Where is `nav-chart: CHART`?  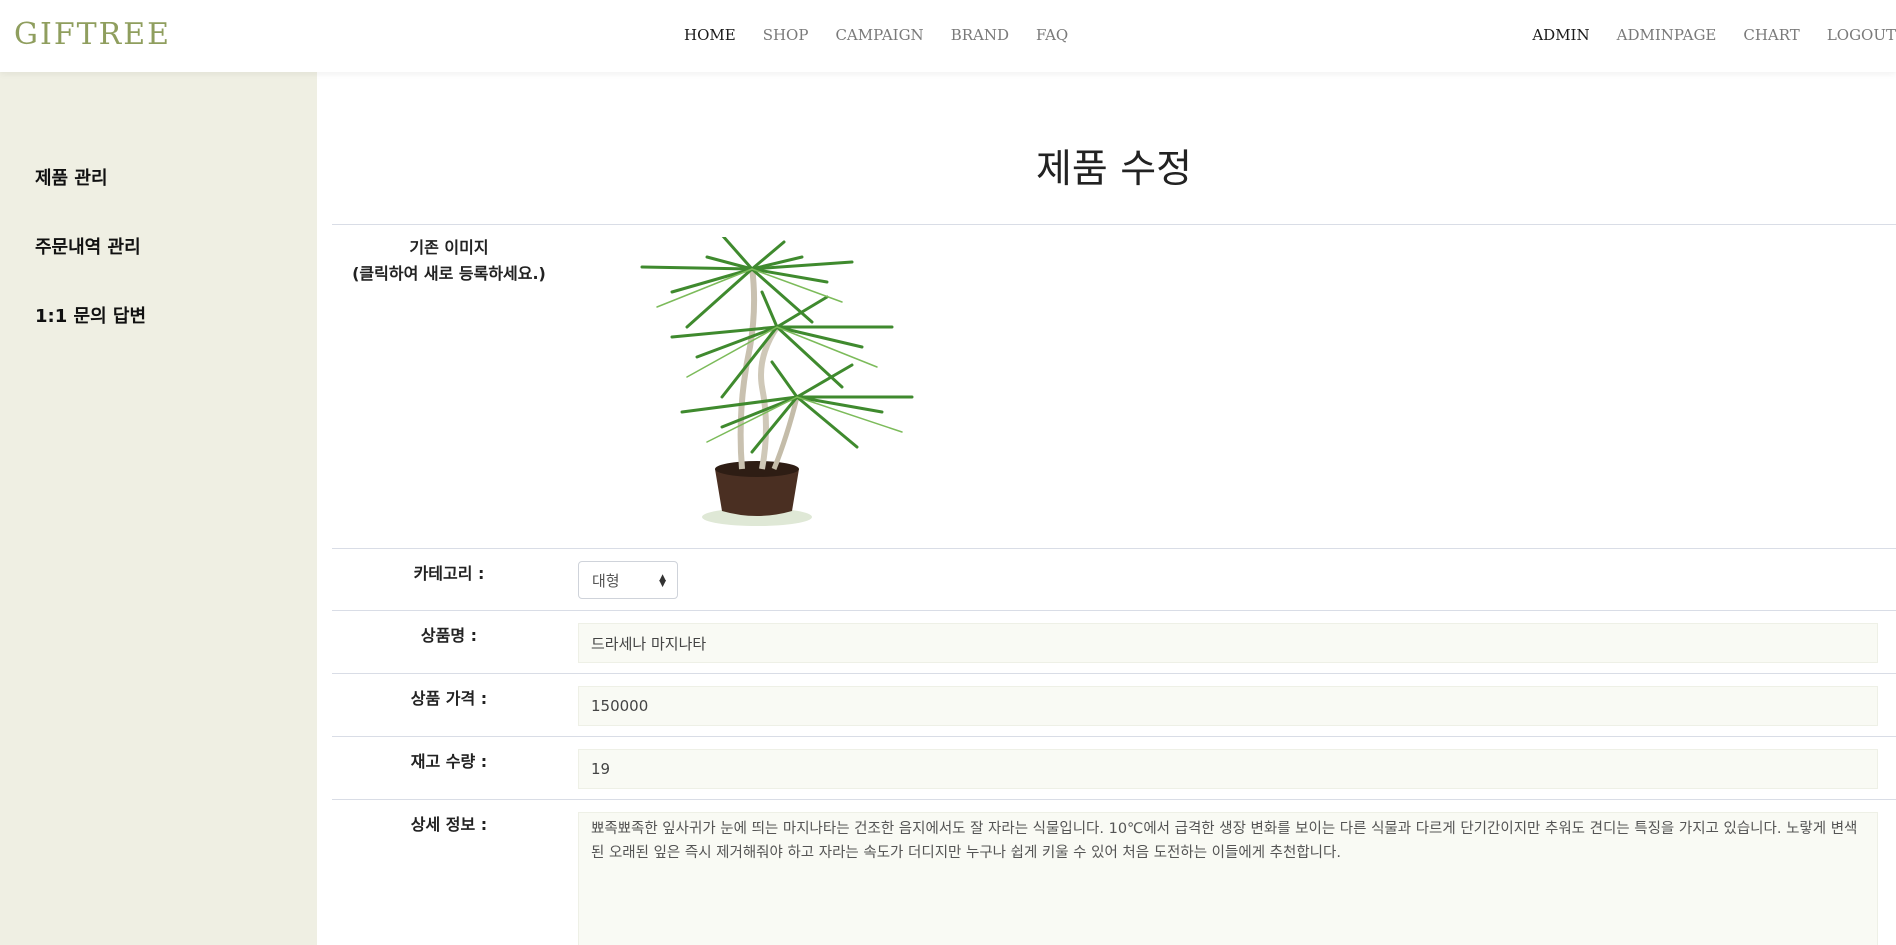 nav-chart: CHART is located at coordinates (1771, 35).